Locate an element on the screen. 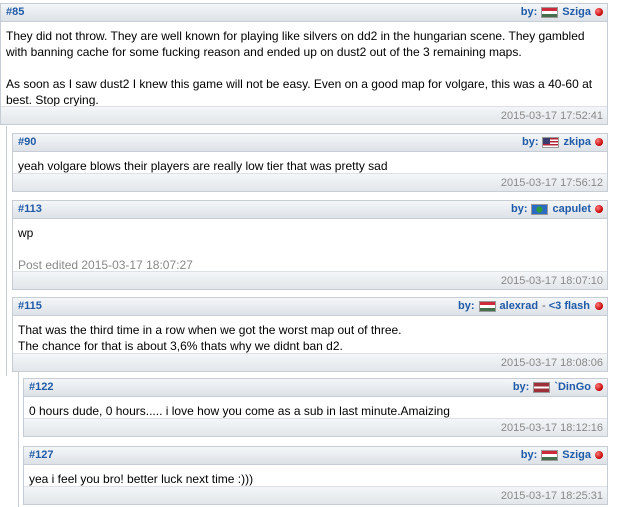 This screenshot has width=618, height=507. post-header: #127 by: Sziga is located at coordinates (315, 456).